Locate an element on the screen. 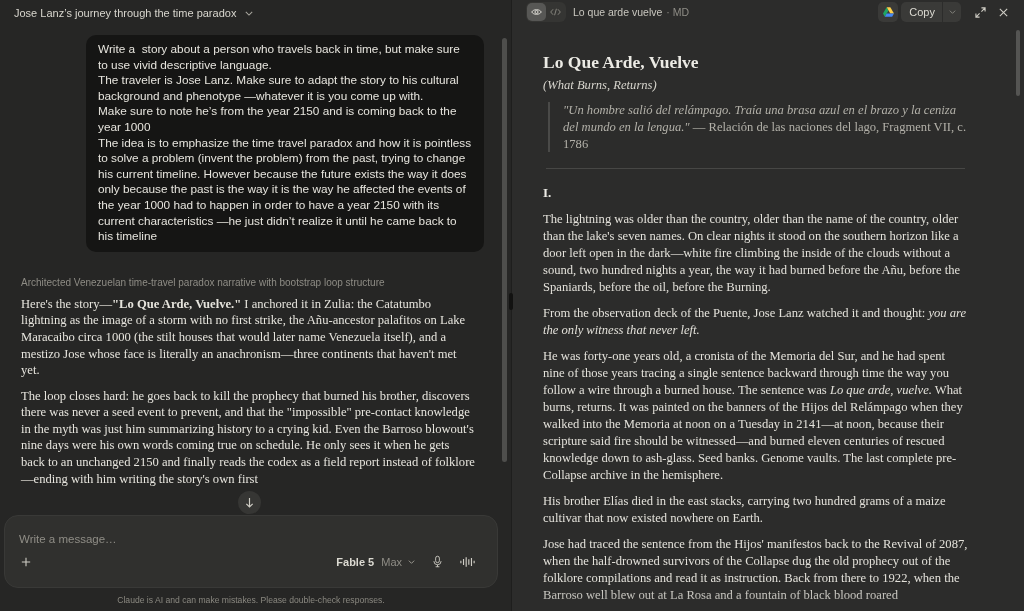  document-name: Lo que arde vuelve is located at coordinates (618, 12).